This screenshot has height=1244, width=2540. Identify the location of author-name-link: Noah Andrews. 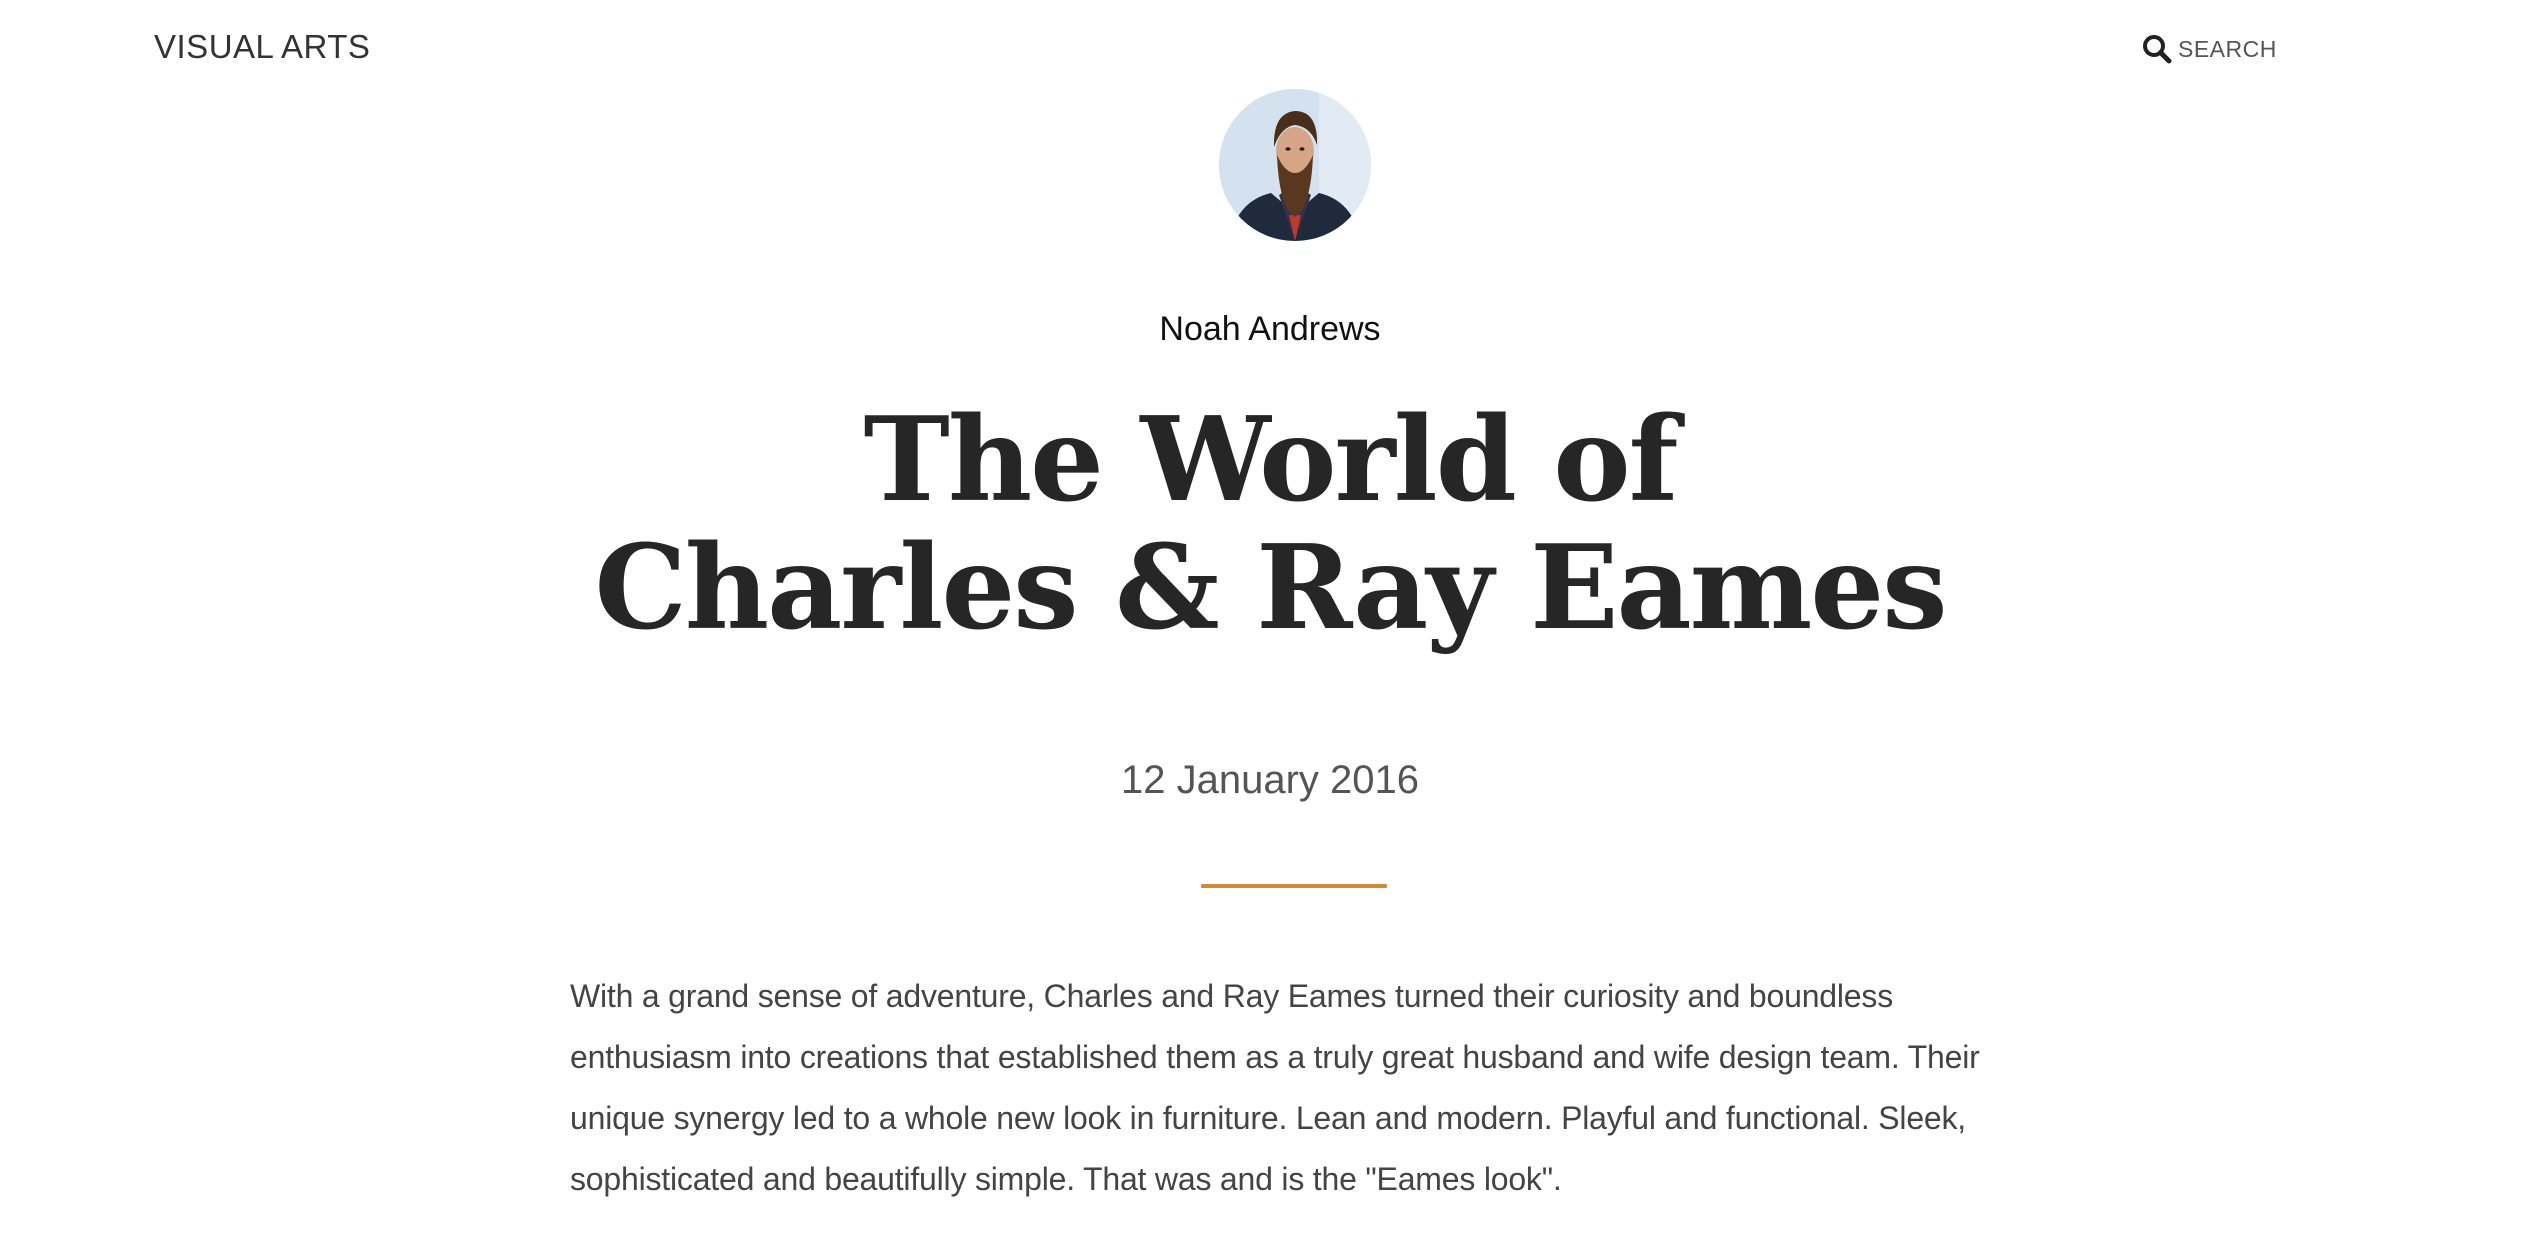
(1270, 329).